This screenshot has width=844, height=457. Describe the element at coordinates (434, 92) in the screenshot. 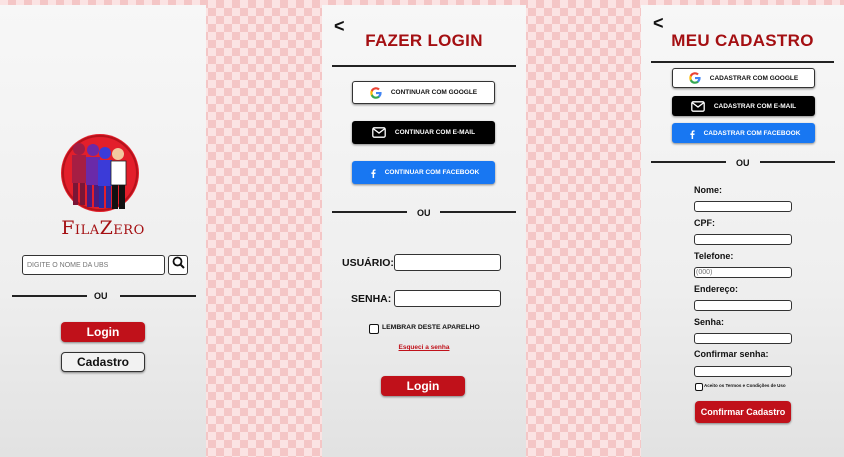

I see `google-login-label: CONTINUAR COM GOOGLE` at that location.